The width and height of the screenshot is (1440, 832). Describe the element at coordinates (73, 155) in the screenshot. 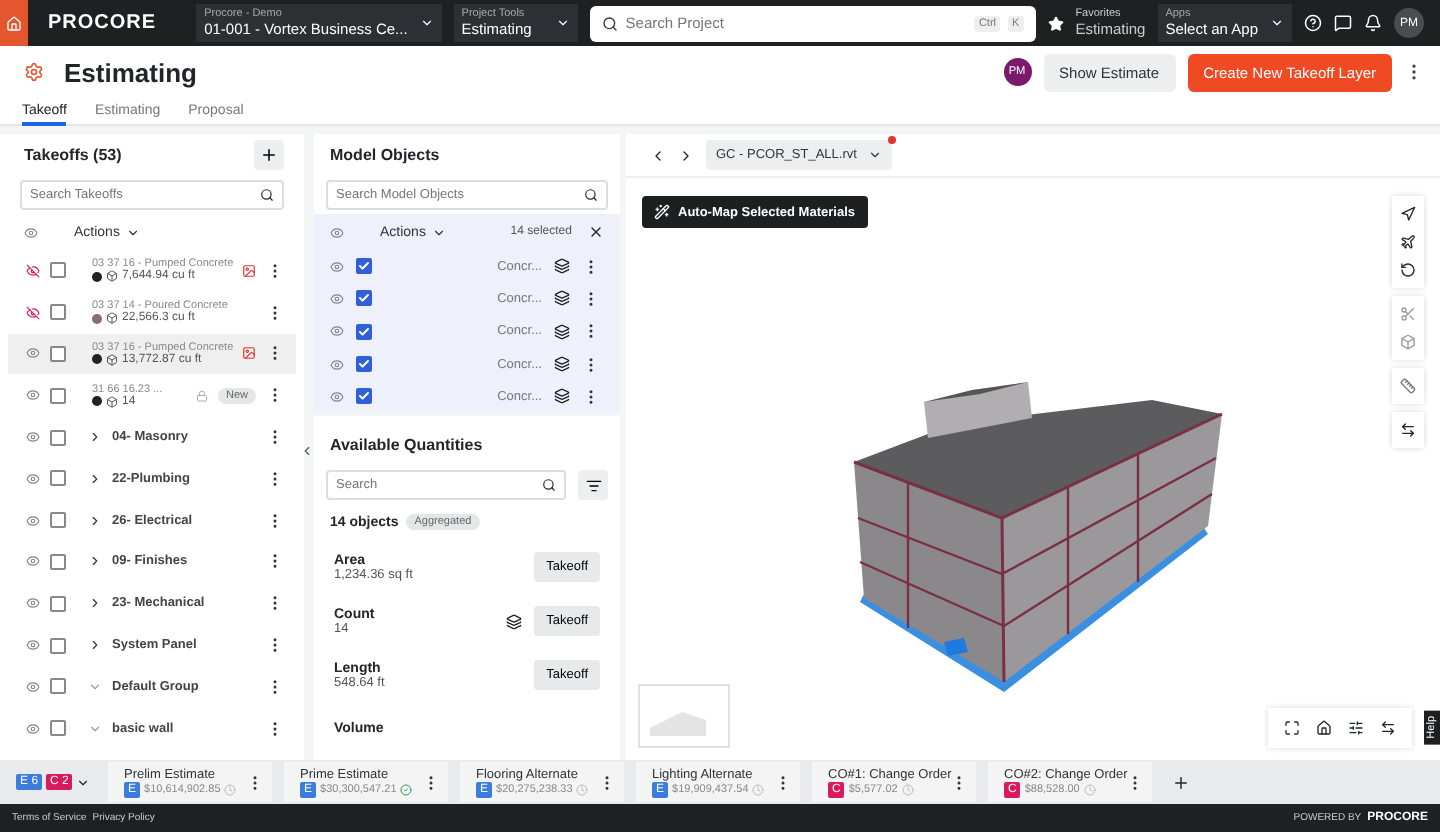

I see `panel-title: Takeoffs (53)` at that location.